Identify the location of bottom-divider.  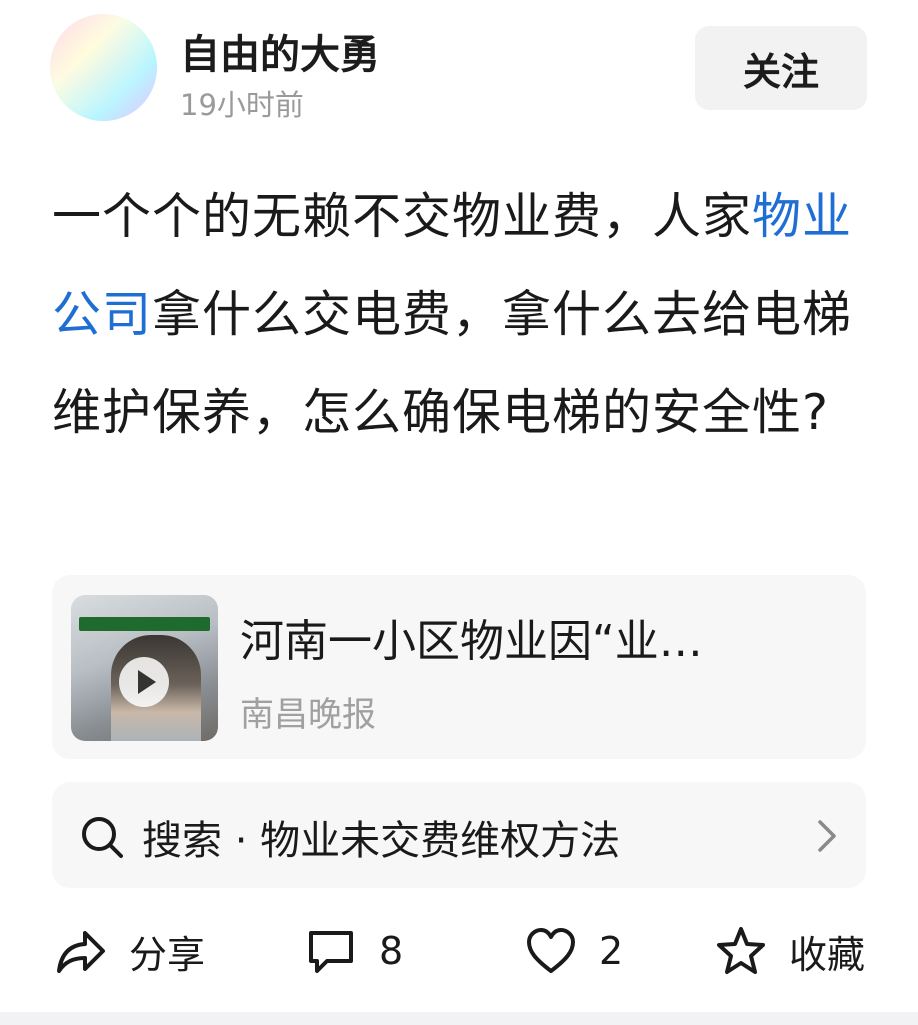
(459, 1018).